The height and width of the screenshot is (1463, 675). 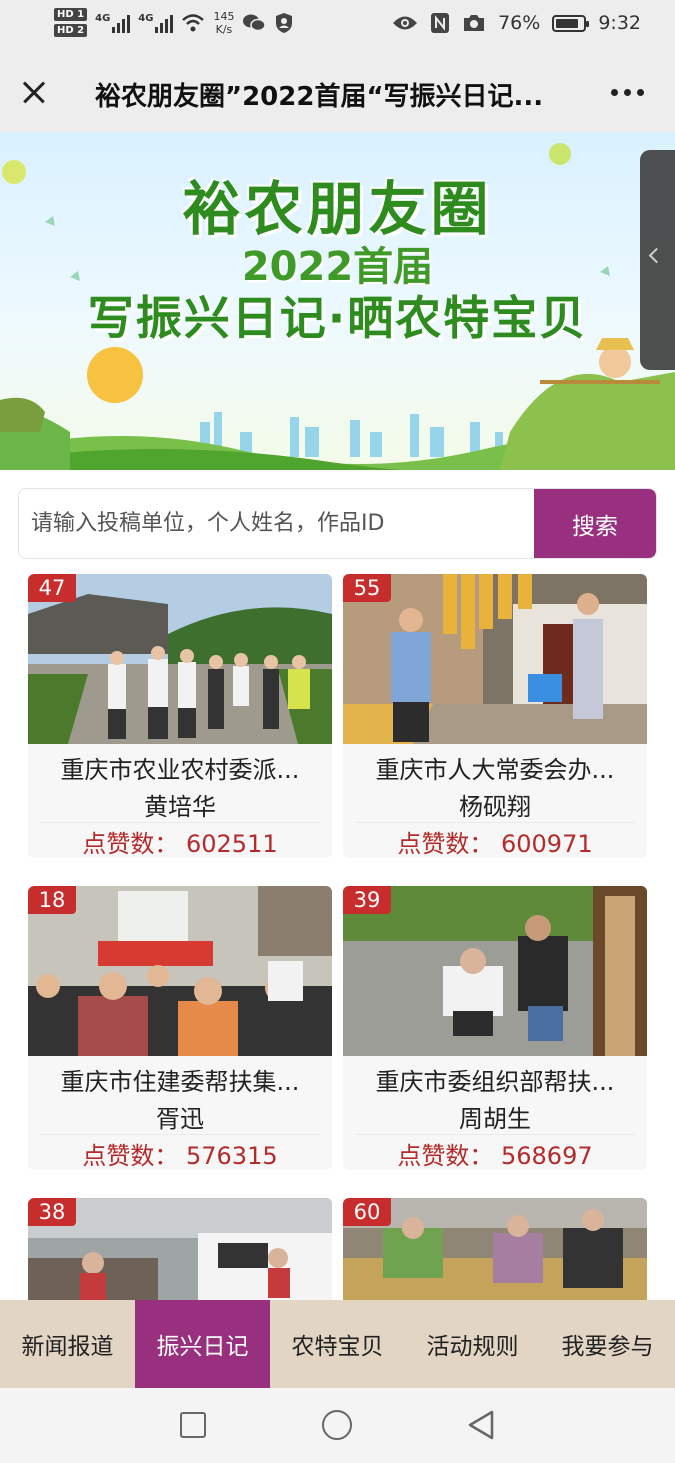 I want to click on network-type-1: 4G, so click(x=103, y=18).